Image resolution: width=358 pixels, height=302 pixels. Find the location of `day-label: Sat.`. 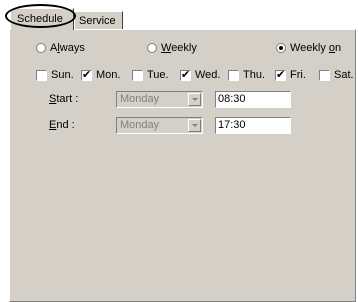

day-label: Sat. is located at coordinates (344, 75).